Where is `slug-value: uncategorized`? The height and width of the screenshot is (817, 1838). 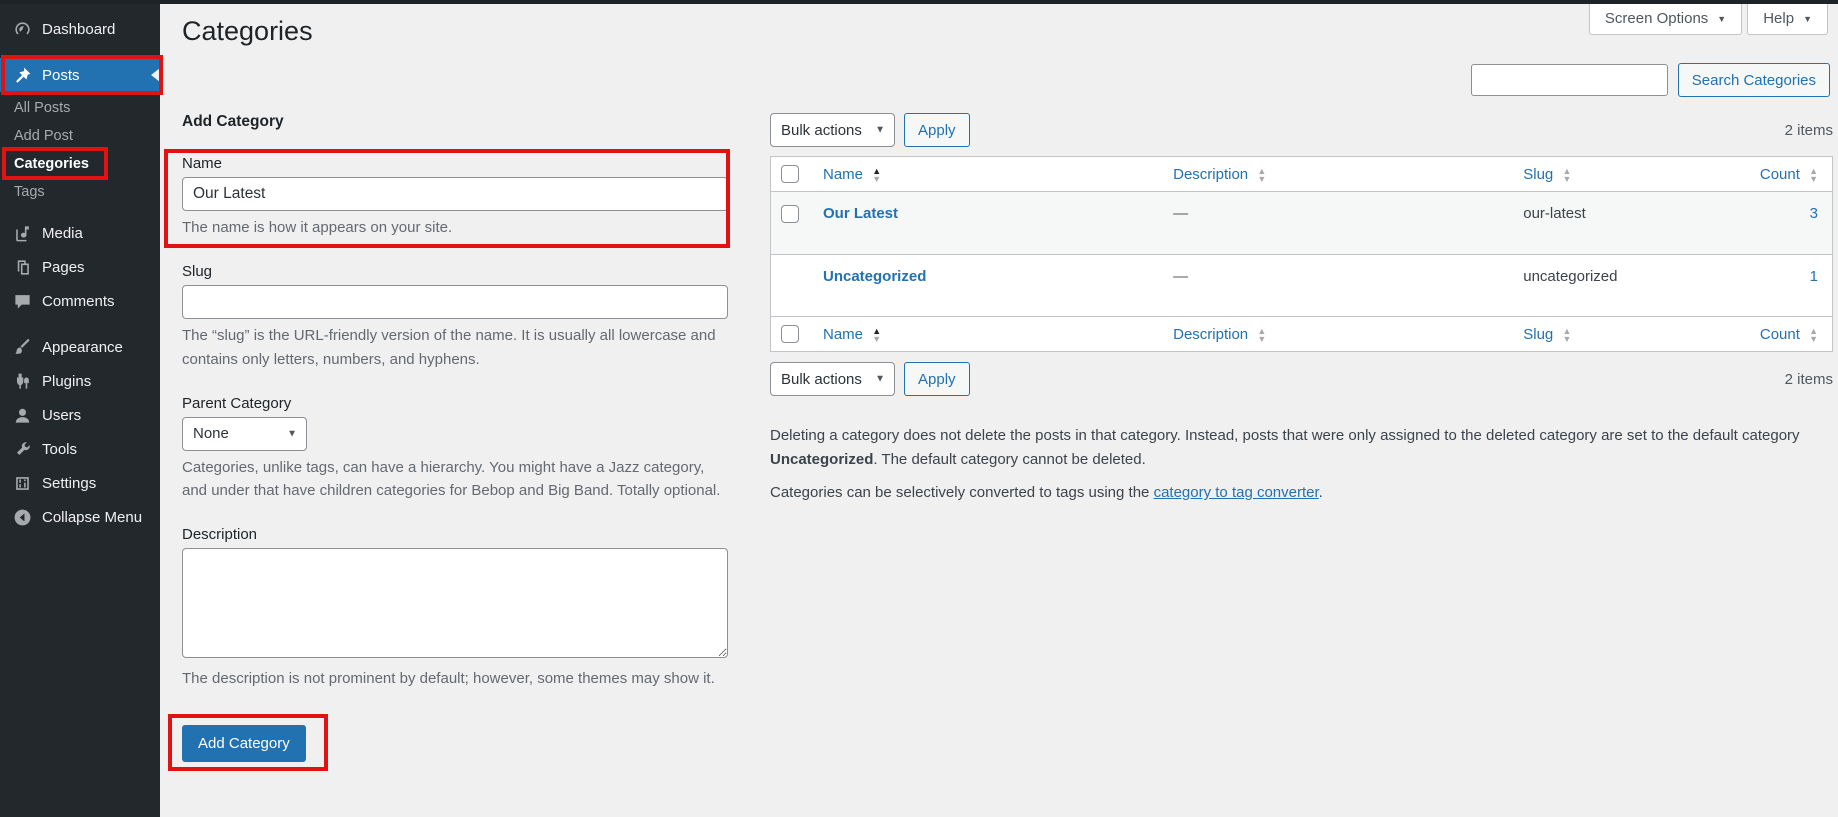 slug-value: uncategorized is located at coordinates (1570, 277).